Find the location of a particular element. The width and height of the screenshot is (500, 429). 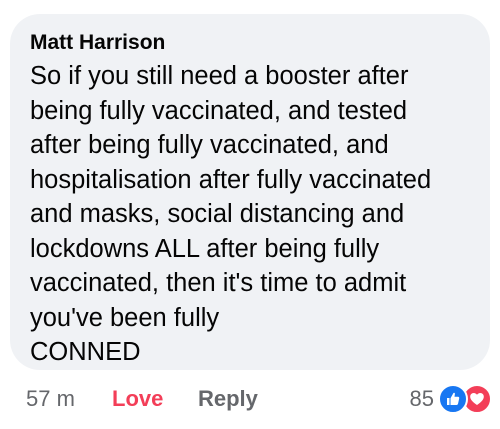

like-icon is located at coordinates (453, 399).